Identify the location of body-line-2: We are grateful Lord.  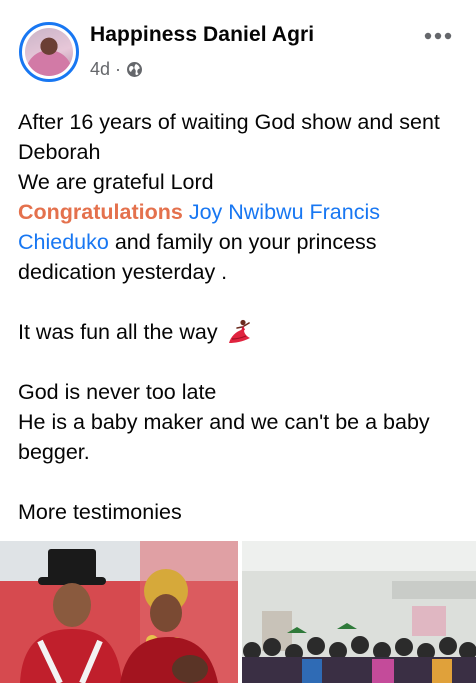
(116, 182).